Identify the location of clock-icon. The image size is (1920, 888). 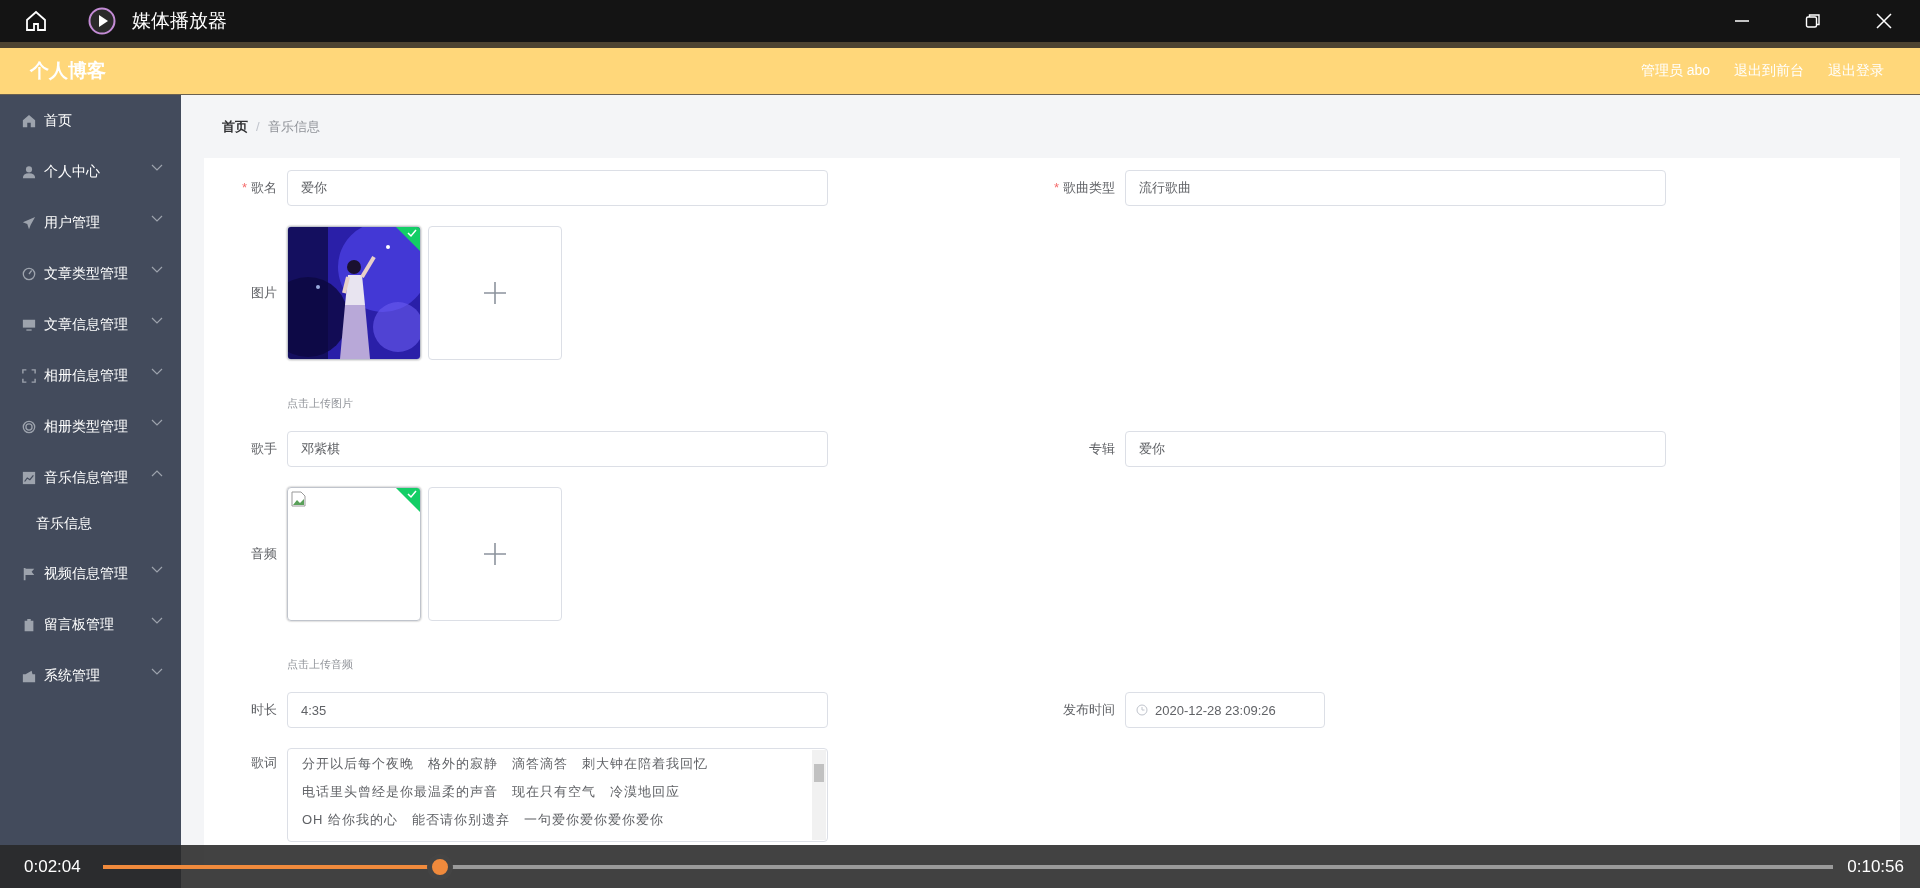
(1142, 710).